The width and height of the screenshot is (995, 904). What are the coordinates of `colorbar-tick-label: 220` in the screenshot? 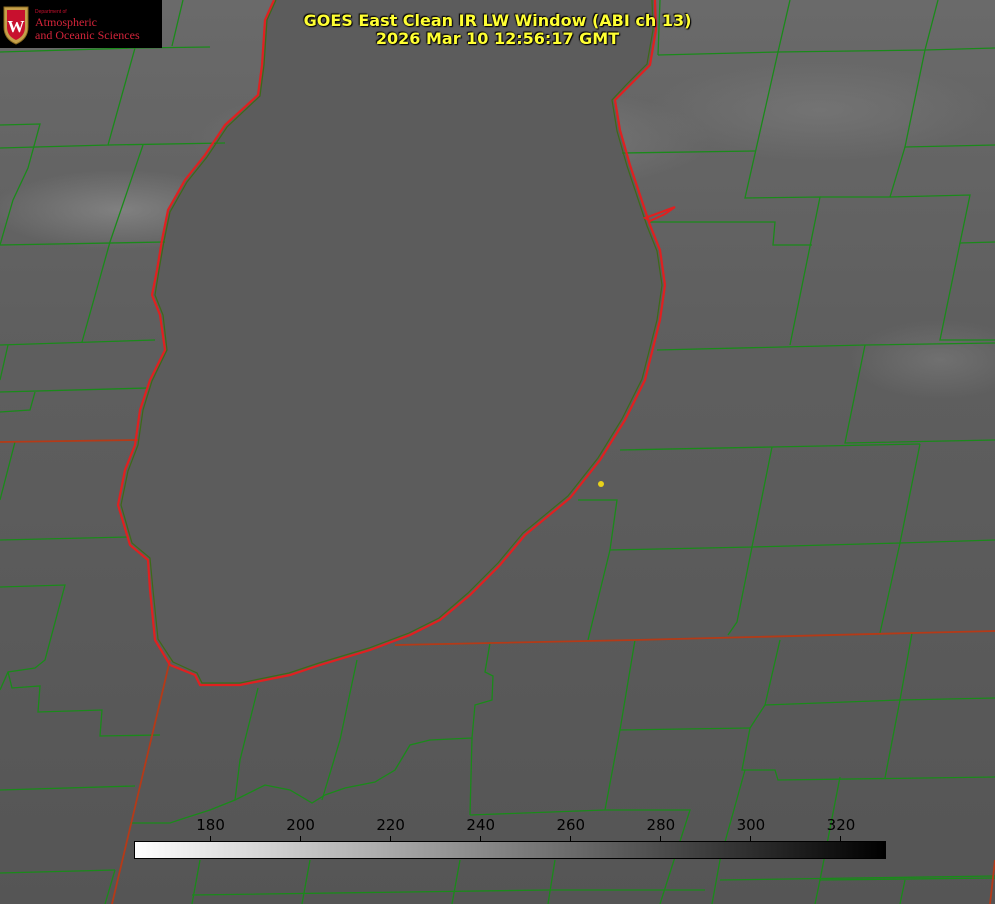 It's located at (390, 825).